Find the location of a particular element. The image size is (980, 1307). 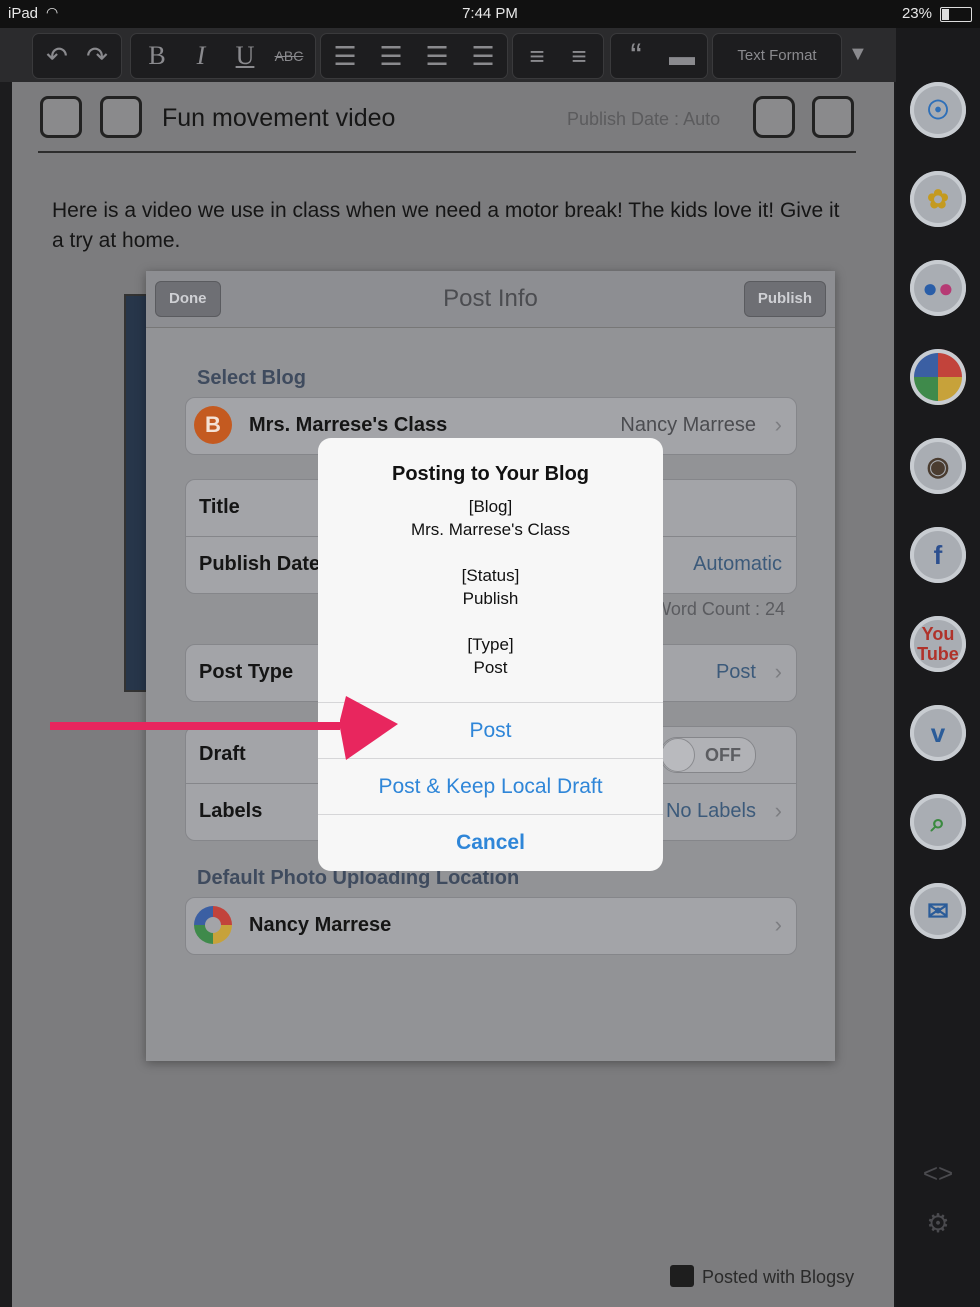

word-count: Word Count : 24 is located at coordinates (719, 609).